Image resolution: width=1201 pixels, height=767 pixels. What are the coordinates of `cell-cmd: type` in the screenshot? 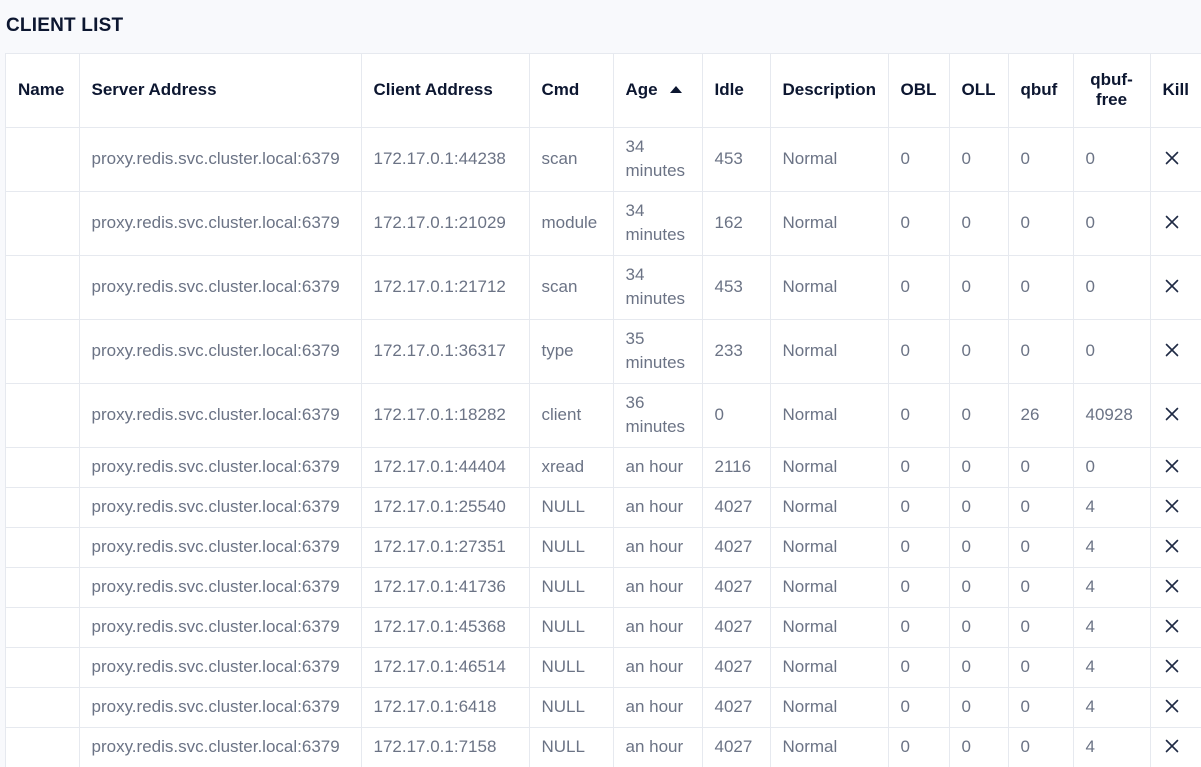 It's located at (571, 351).